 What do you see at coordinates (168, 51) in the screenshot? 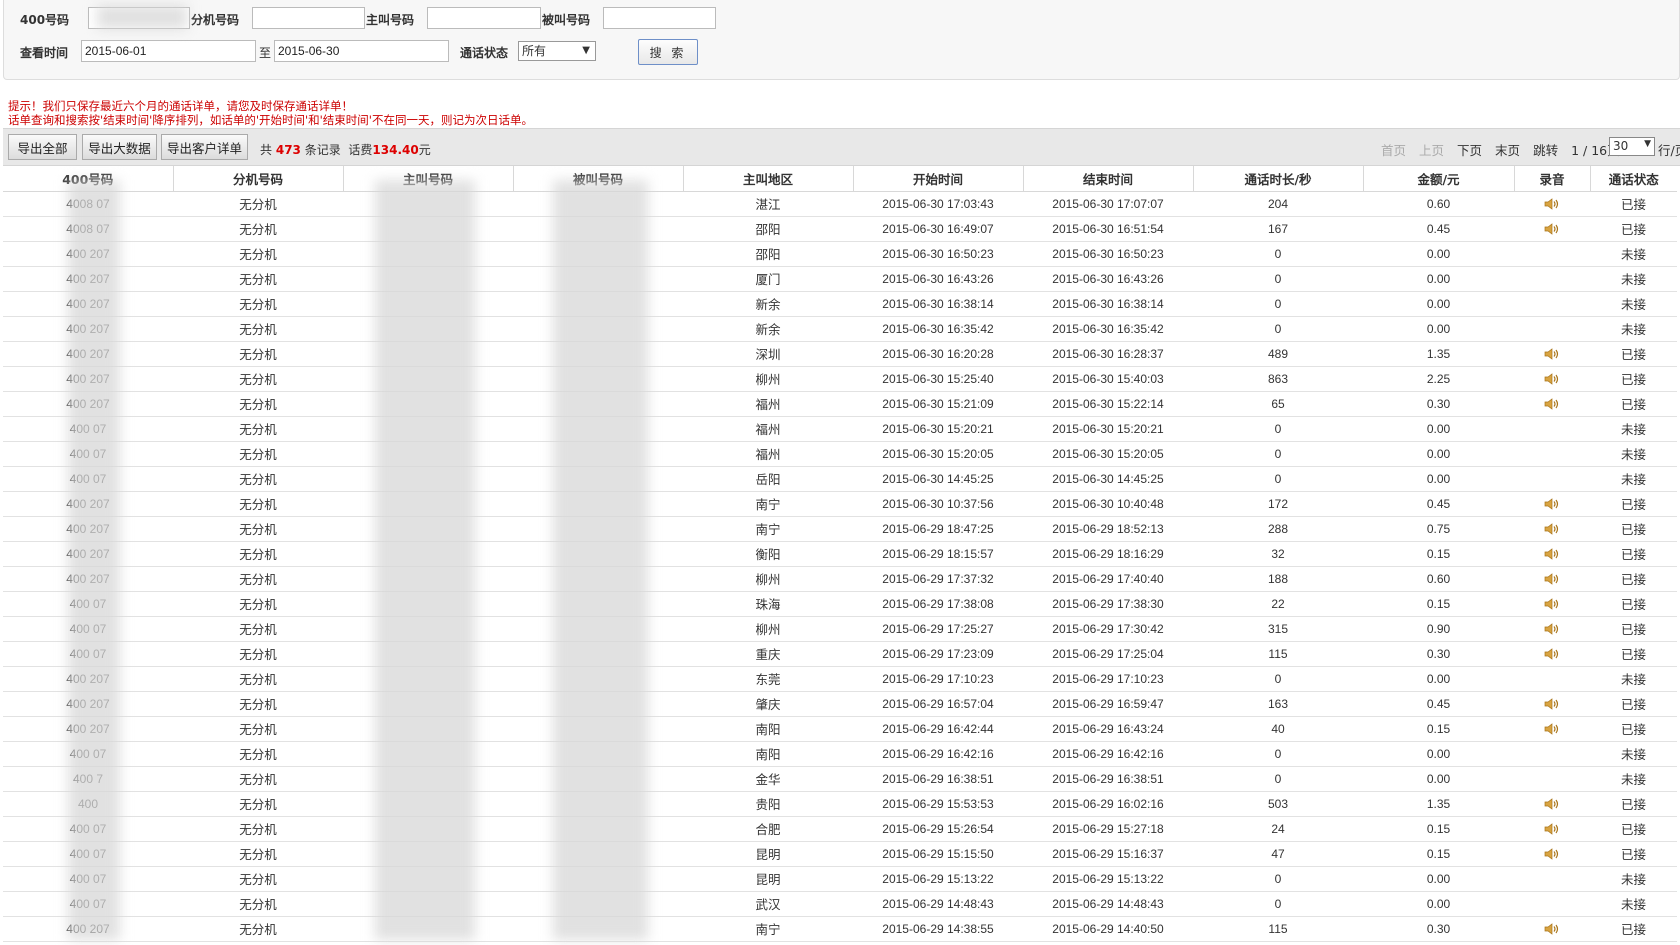
I see `date-from-input: 2015-06-01` at bounding box center [168, 51].